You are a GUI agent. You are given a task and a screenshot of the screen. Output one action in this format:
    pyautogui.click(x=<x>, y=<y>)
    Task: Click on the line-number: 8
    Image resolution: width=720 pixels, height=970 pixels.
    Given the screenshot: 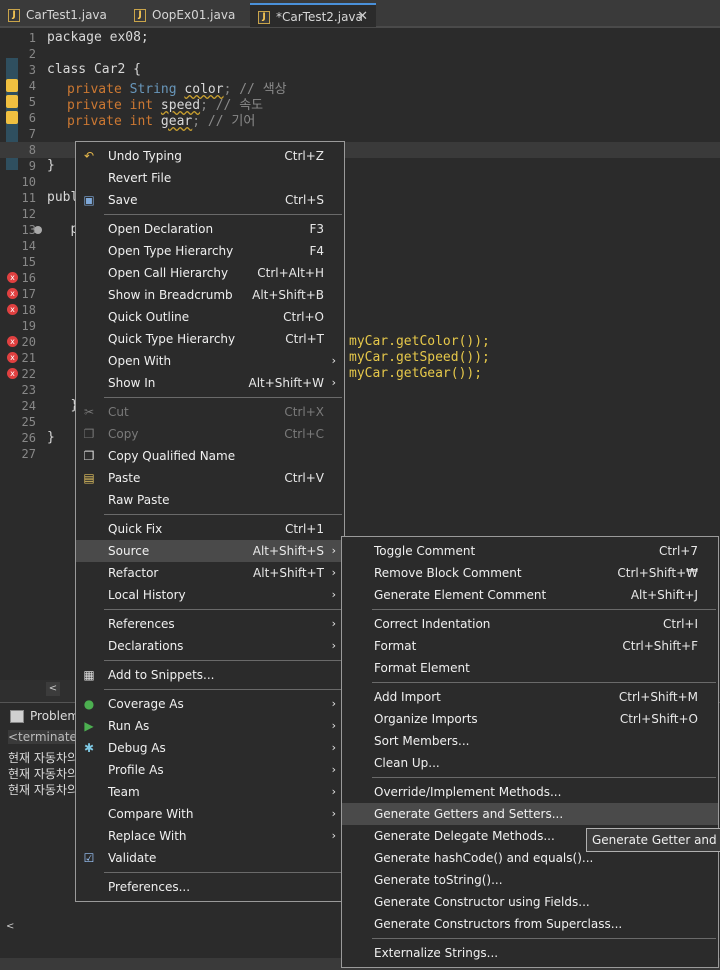 What is the action you would take?
    pyautogui.click(x=32, y=150)
    